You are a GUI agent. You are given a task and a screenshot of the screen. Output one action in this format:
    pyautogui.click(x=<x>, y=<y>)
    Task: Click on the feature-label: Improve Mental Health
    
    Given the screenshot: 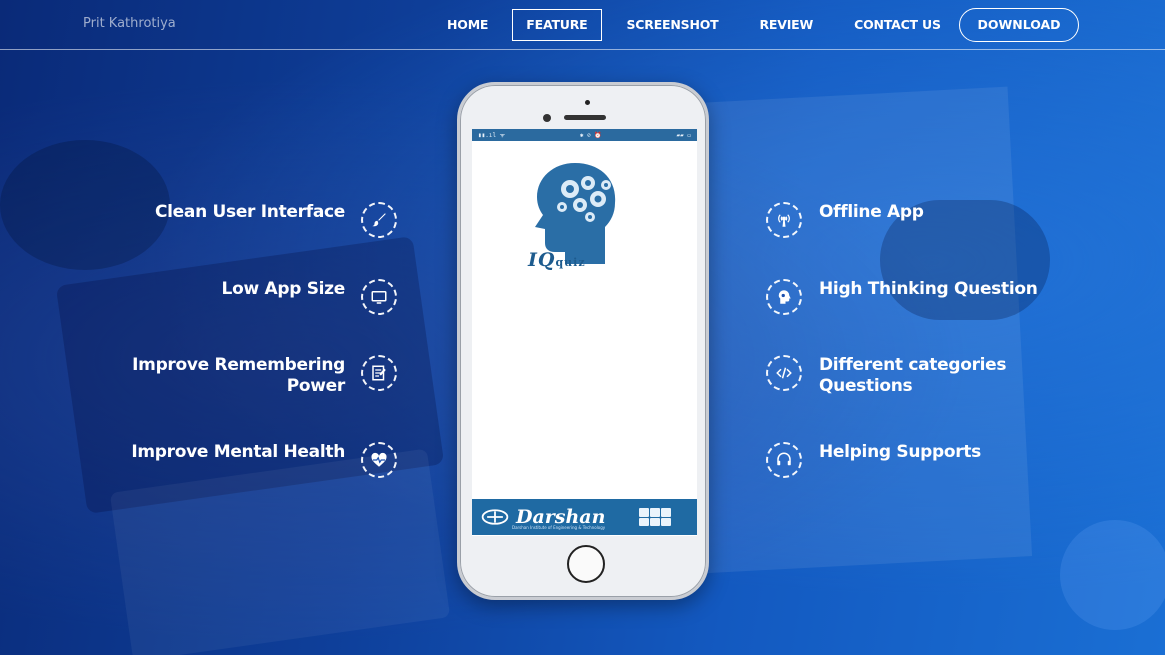 What is the action you would take?
    pyautogui.click(x=238, y=452)
    